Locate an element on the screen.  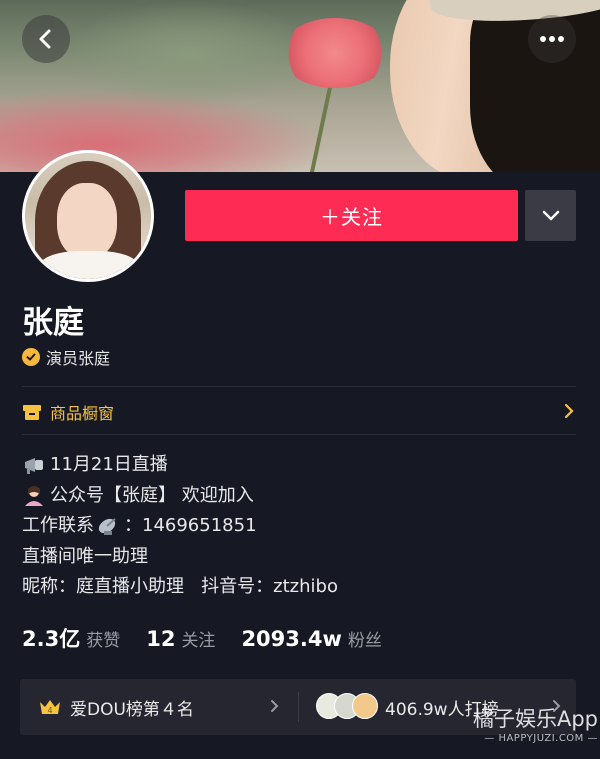
likes-label: 获赞 is located at coordinates (103, 641).